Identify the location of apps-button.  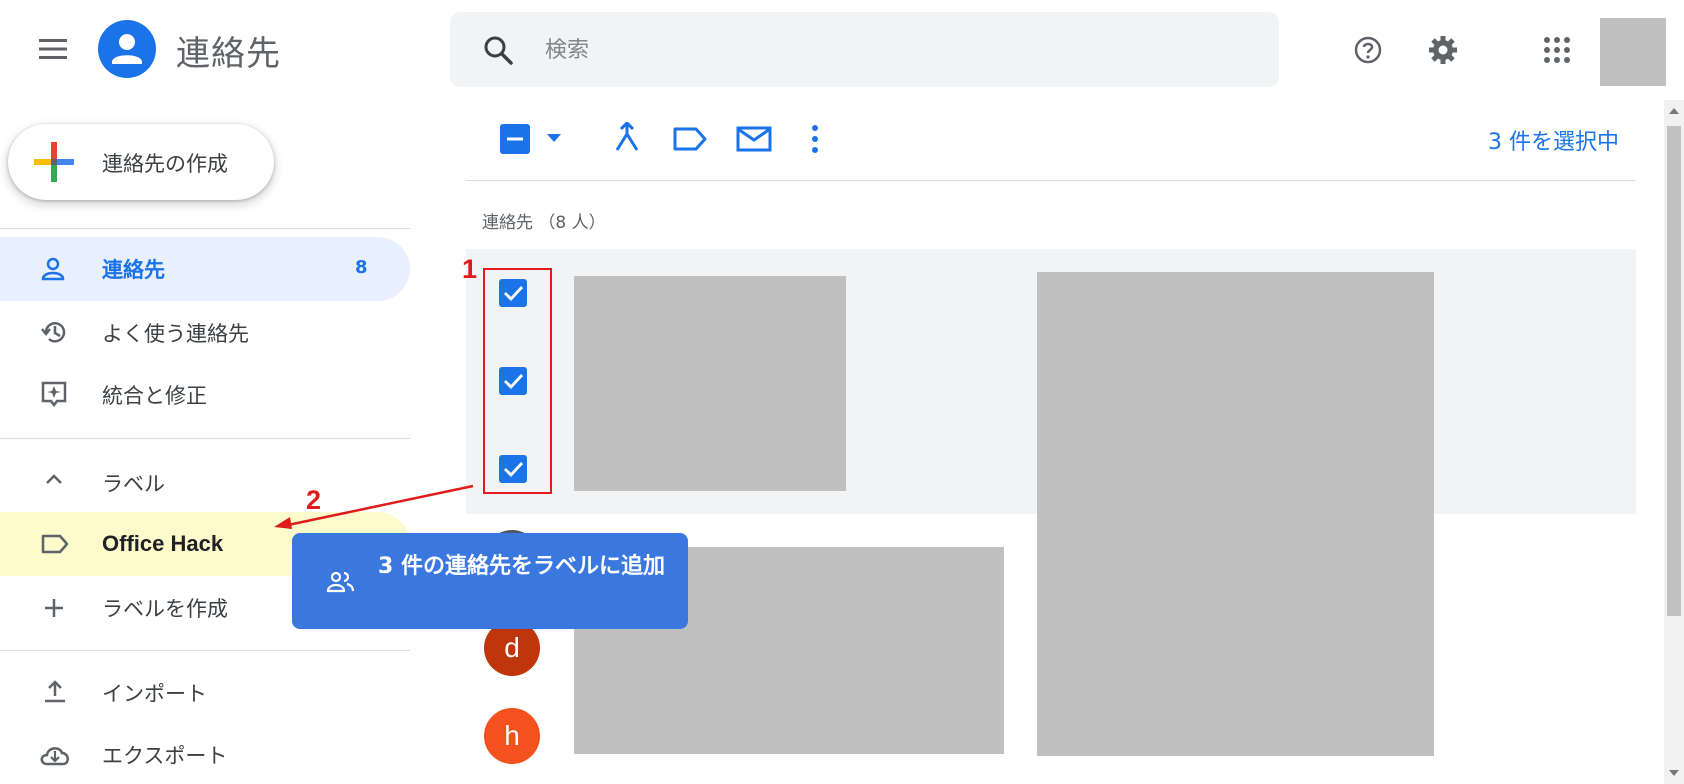
(1557, 50).